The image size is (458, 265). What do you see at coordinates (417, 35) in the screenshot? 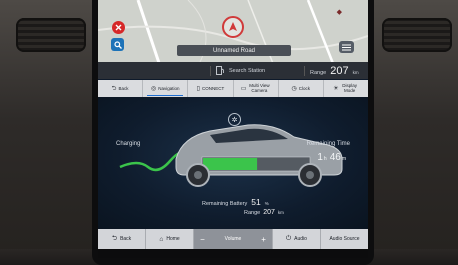
I see `air-vent-right` at bounding box center [417, 35].